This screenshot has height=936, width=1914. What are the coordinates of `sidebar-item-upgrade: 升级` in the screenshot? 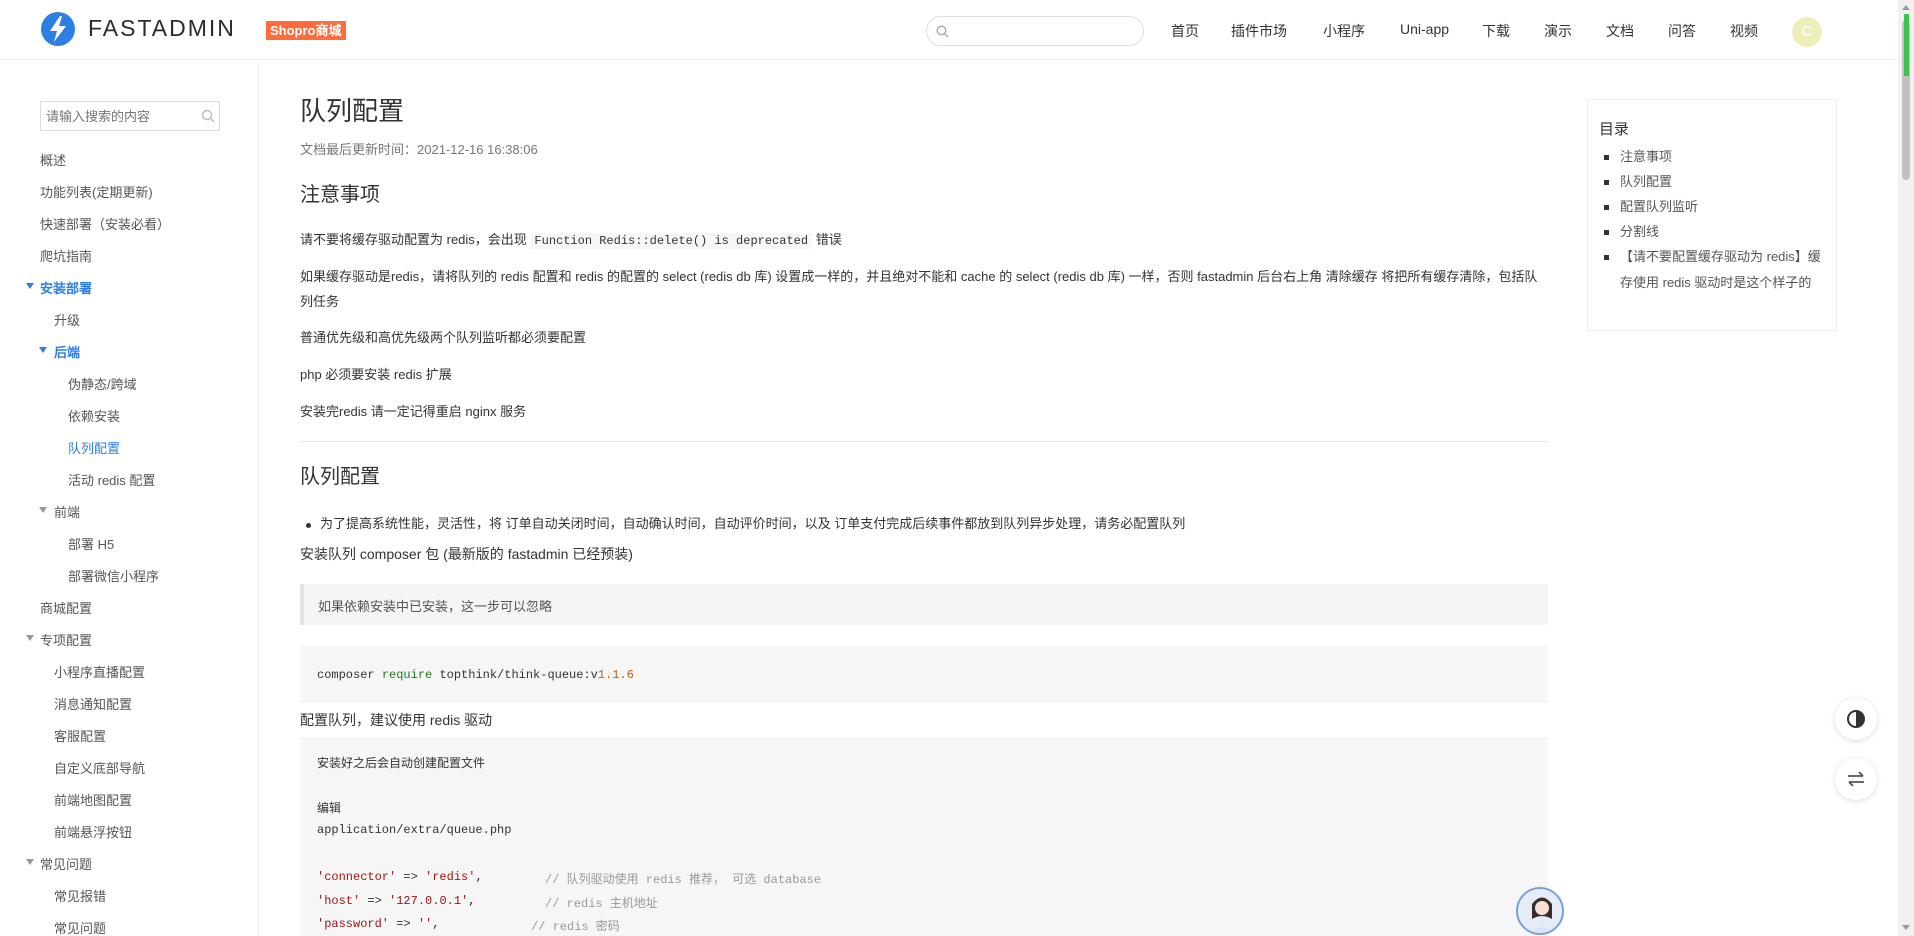 It's located at (67, 319).